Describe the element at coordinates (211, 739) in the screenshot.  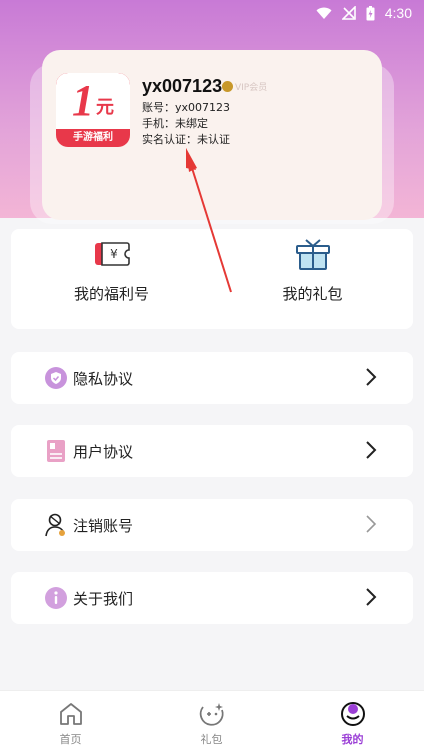
I see `nav-gifts-label: 礼包` at that location.